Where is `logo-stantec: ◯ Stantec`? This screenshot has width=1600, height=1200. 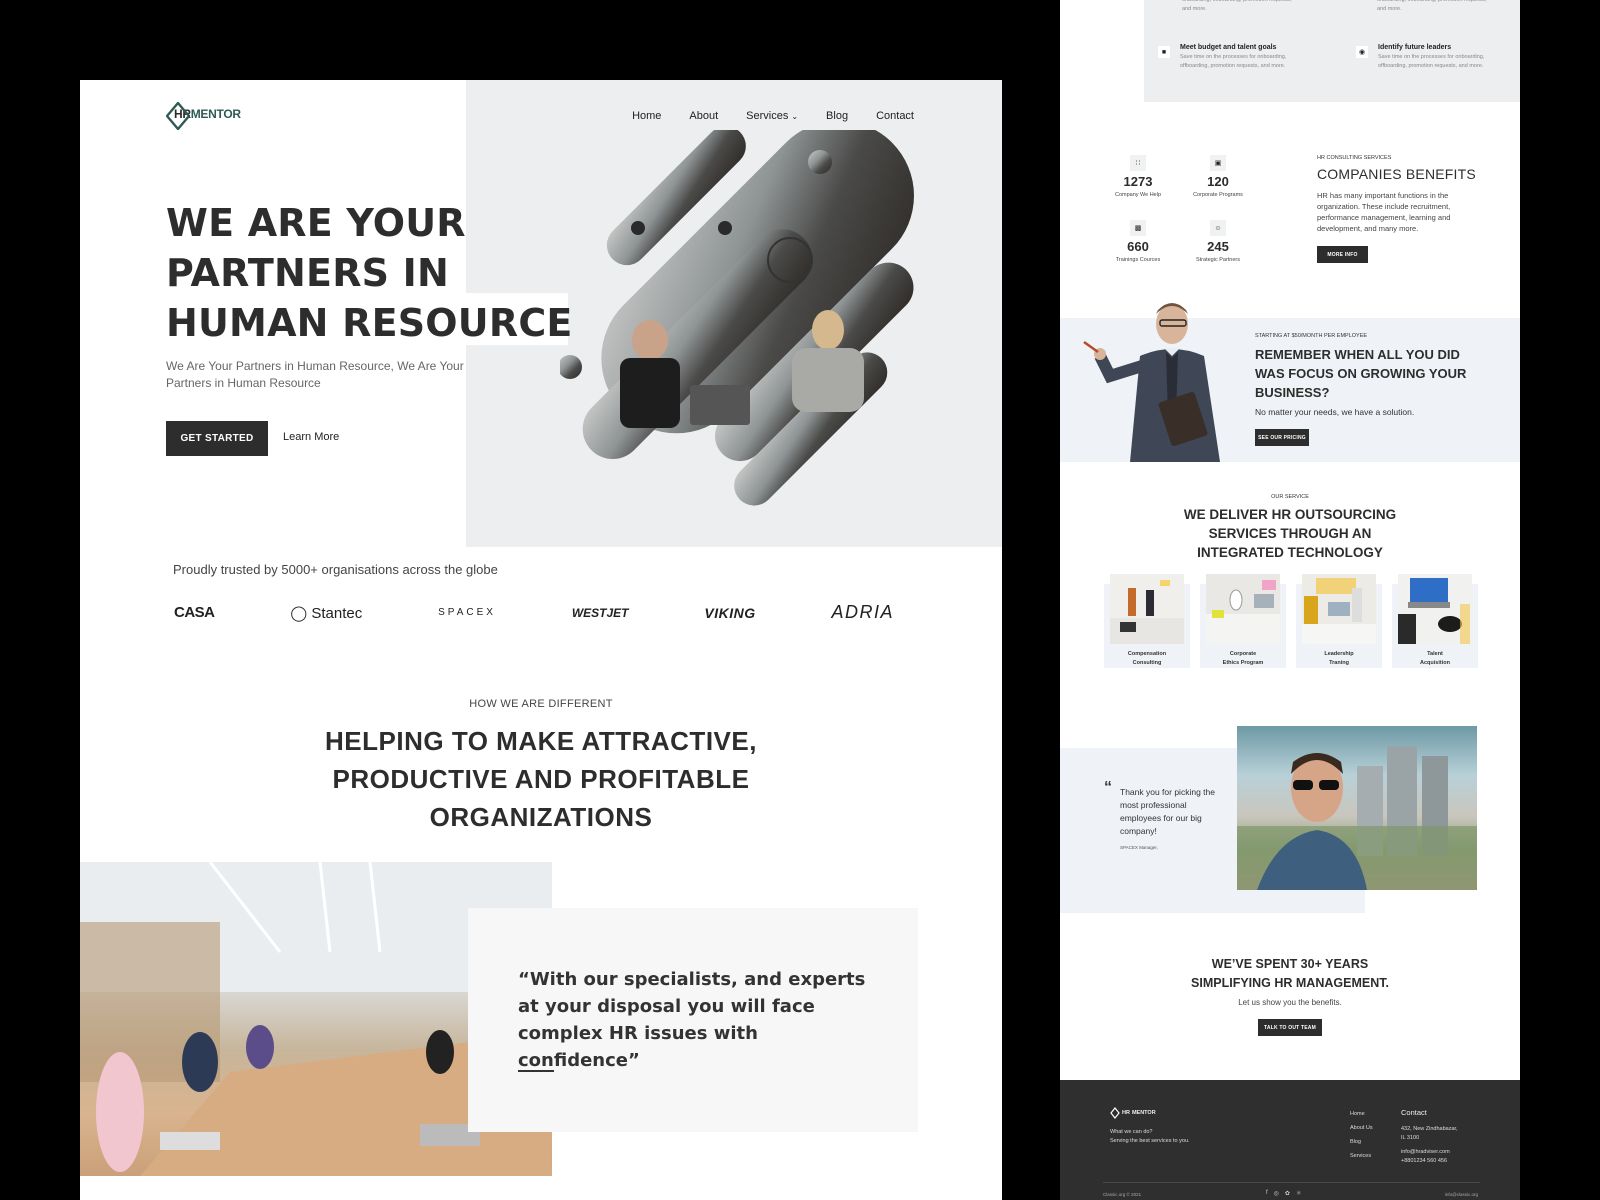
logo-stantec: ◯ Stantec is located at coordinates (326, 613).